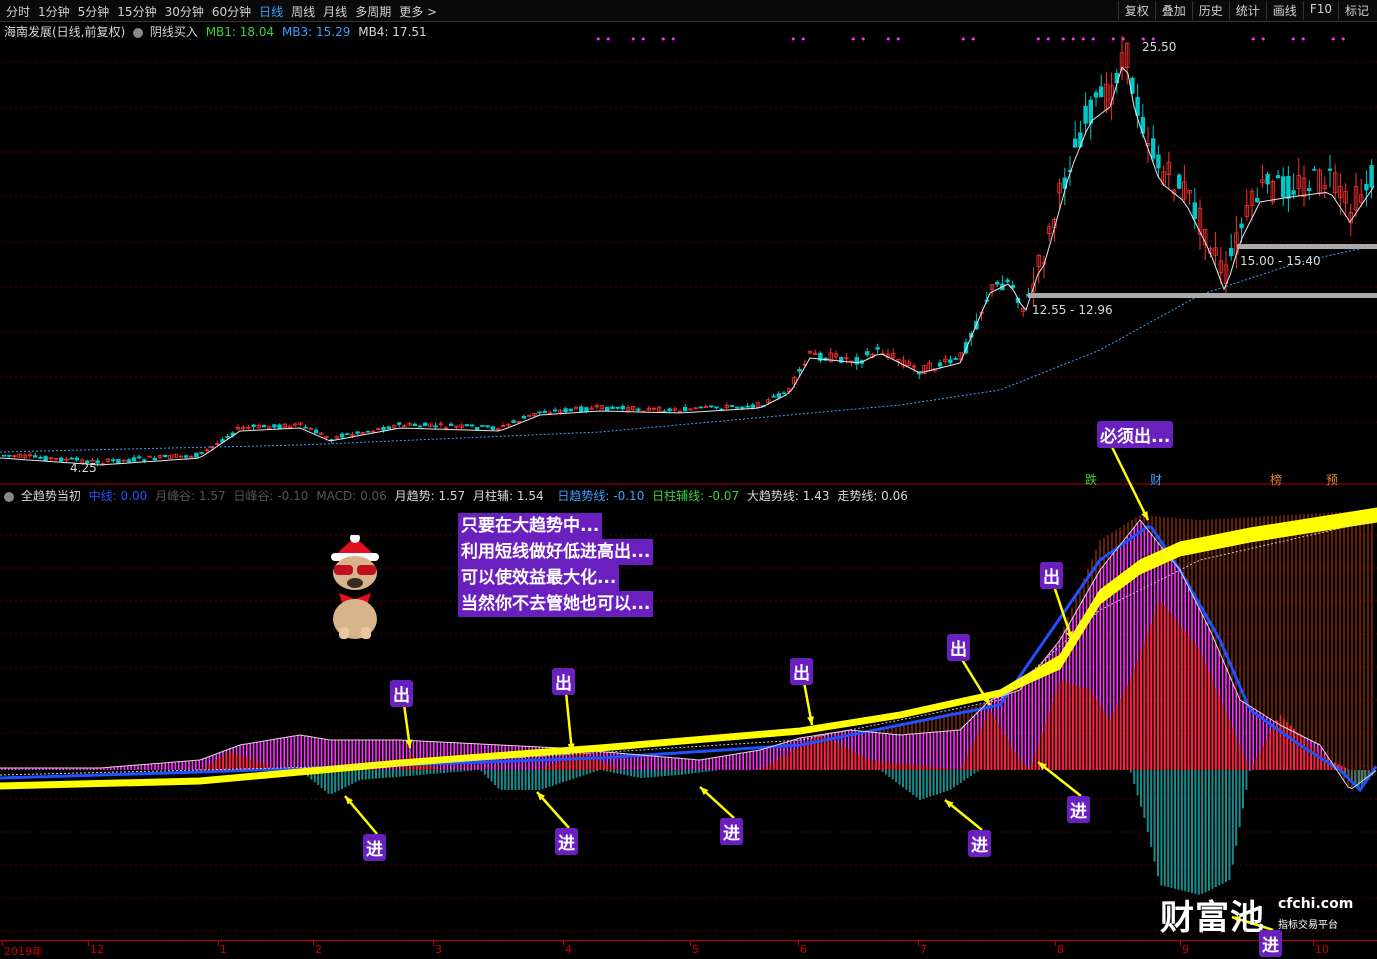  What do you see at coordinates (355, 587) in the screenshot?
I see `dog-sticker-icon` at bounding box center [355, 587].